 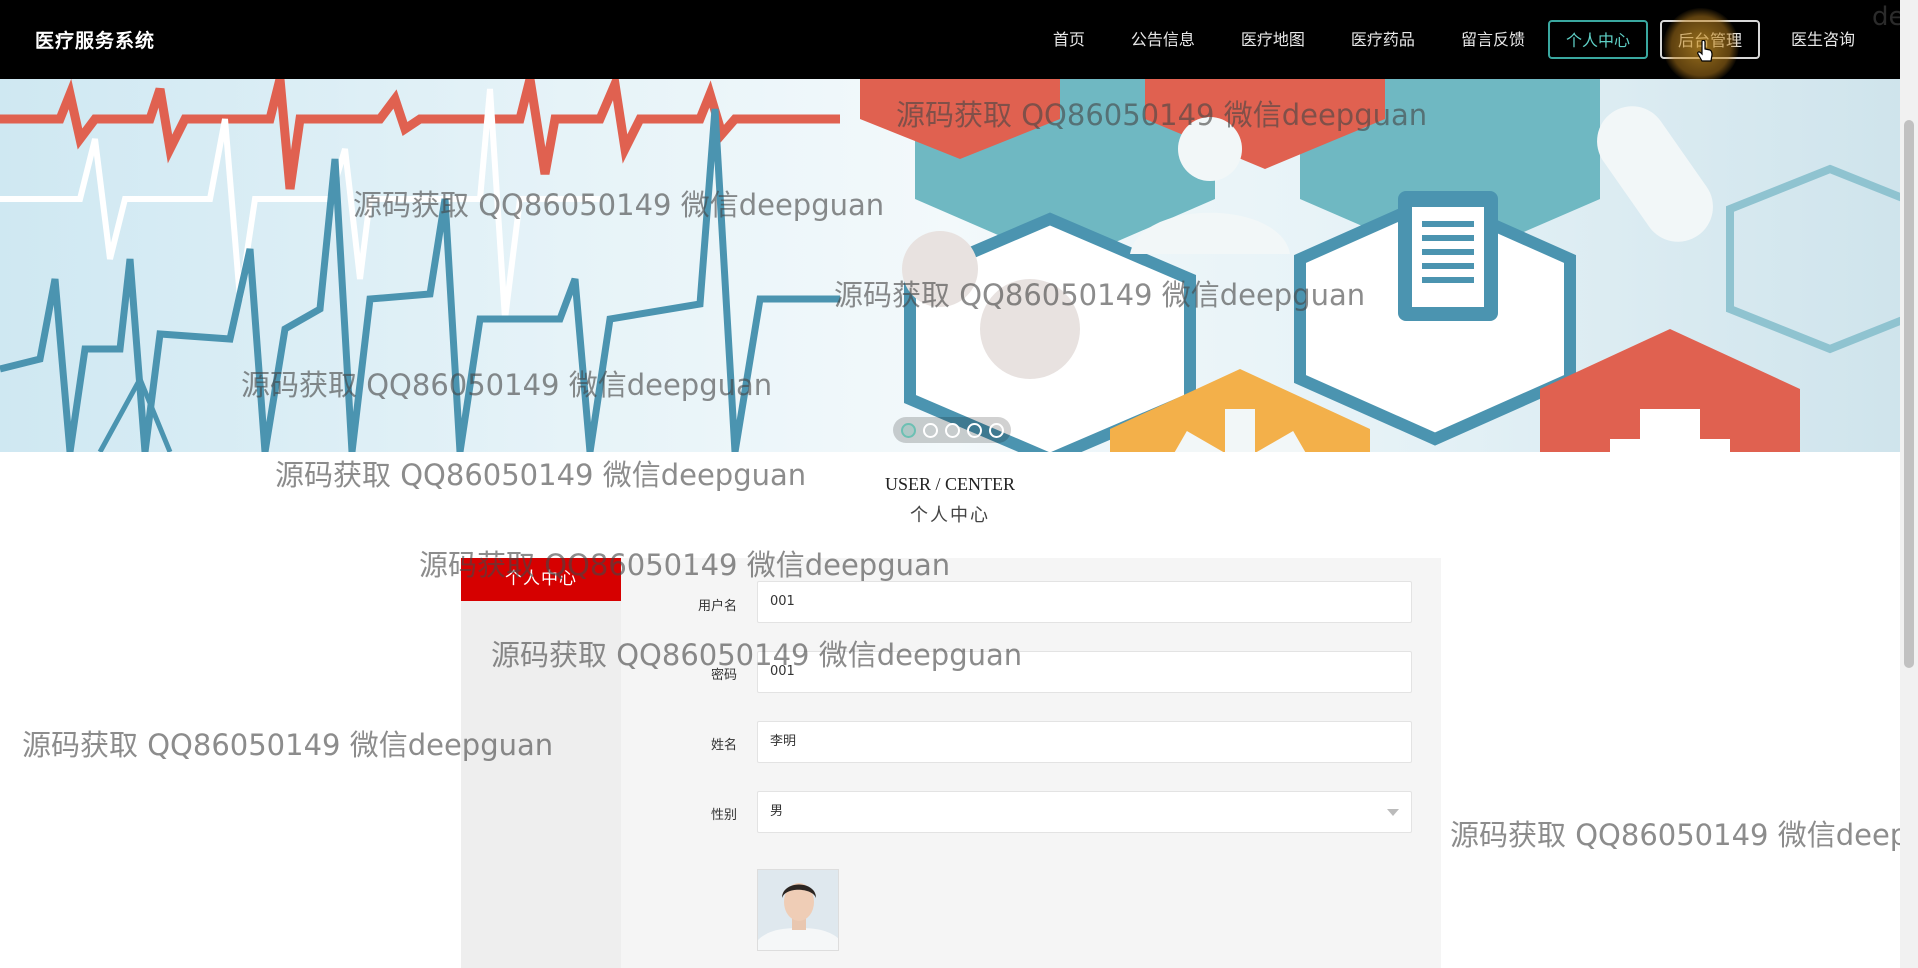 I want to click on section-title-cn: 个人中心, so click(x=950, y=515).